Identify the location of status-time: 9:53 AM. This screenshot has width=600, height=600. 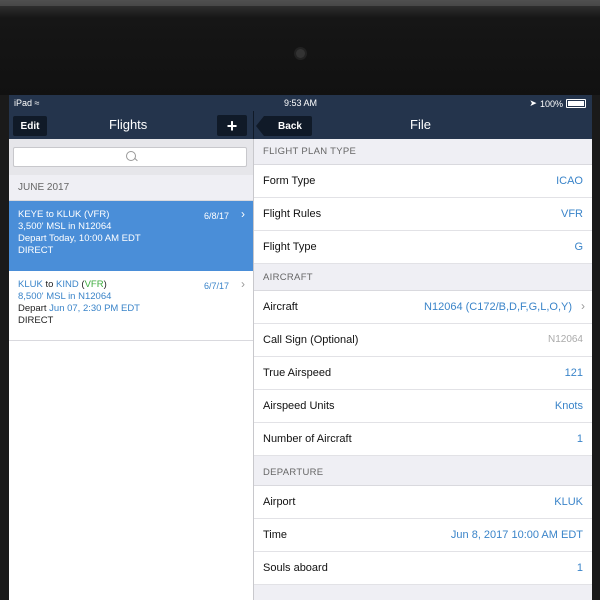
(300, 103).